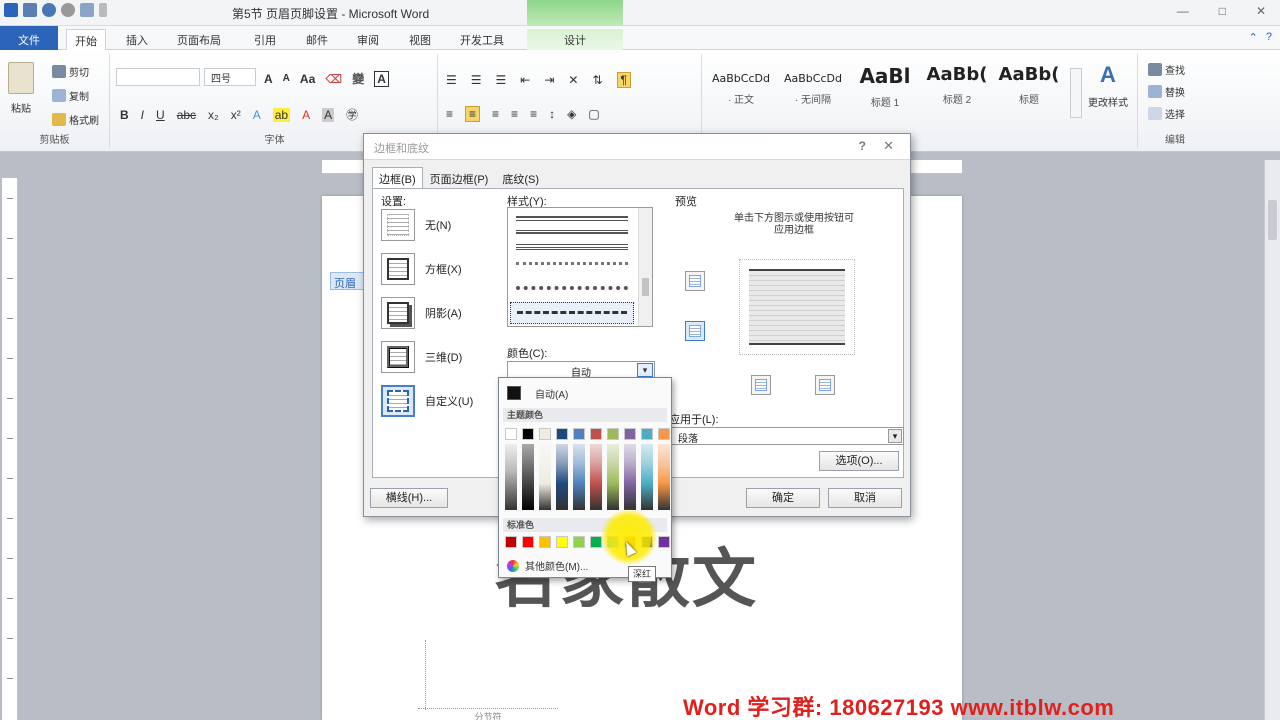 The height and width of the screenshot is (720, 1280). Describe the element at coordinates (552, 114) in the screenshot. I see `line-spacing-icon: ↕` at that location.